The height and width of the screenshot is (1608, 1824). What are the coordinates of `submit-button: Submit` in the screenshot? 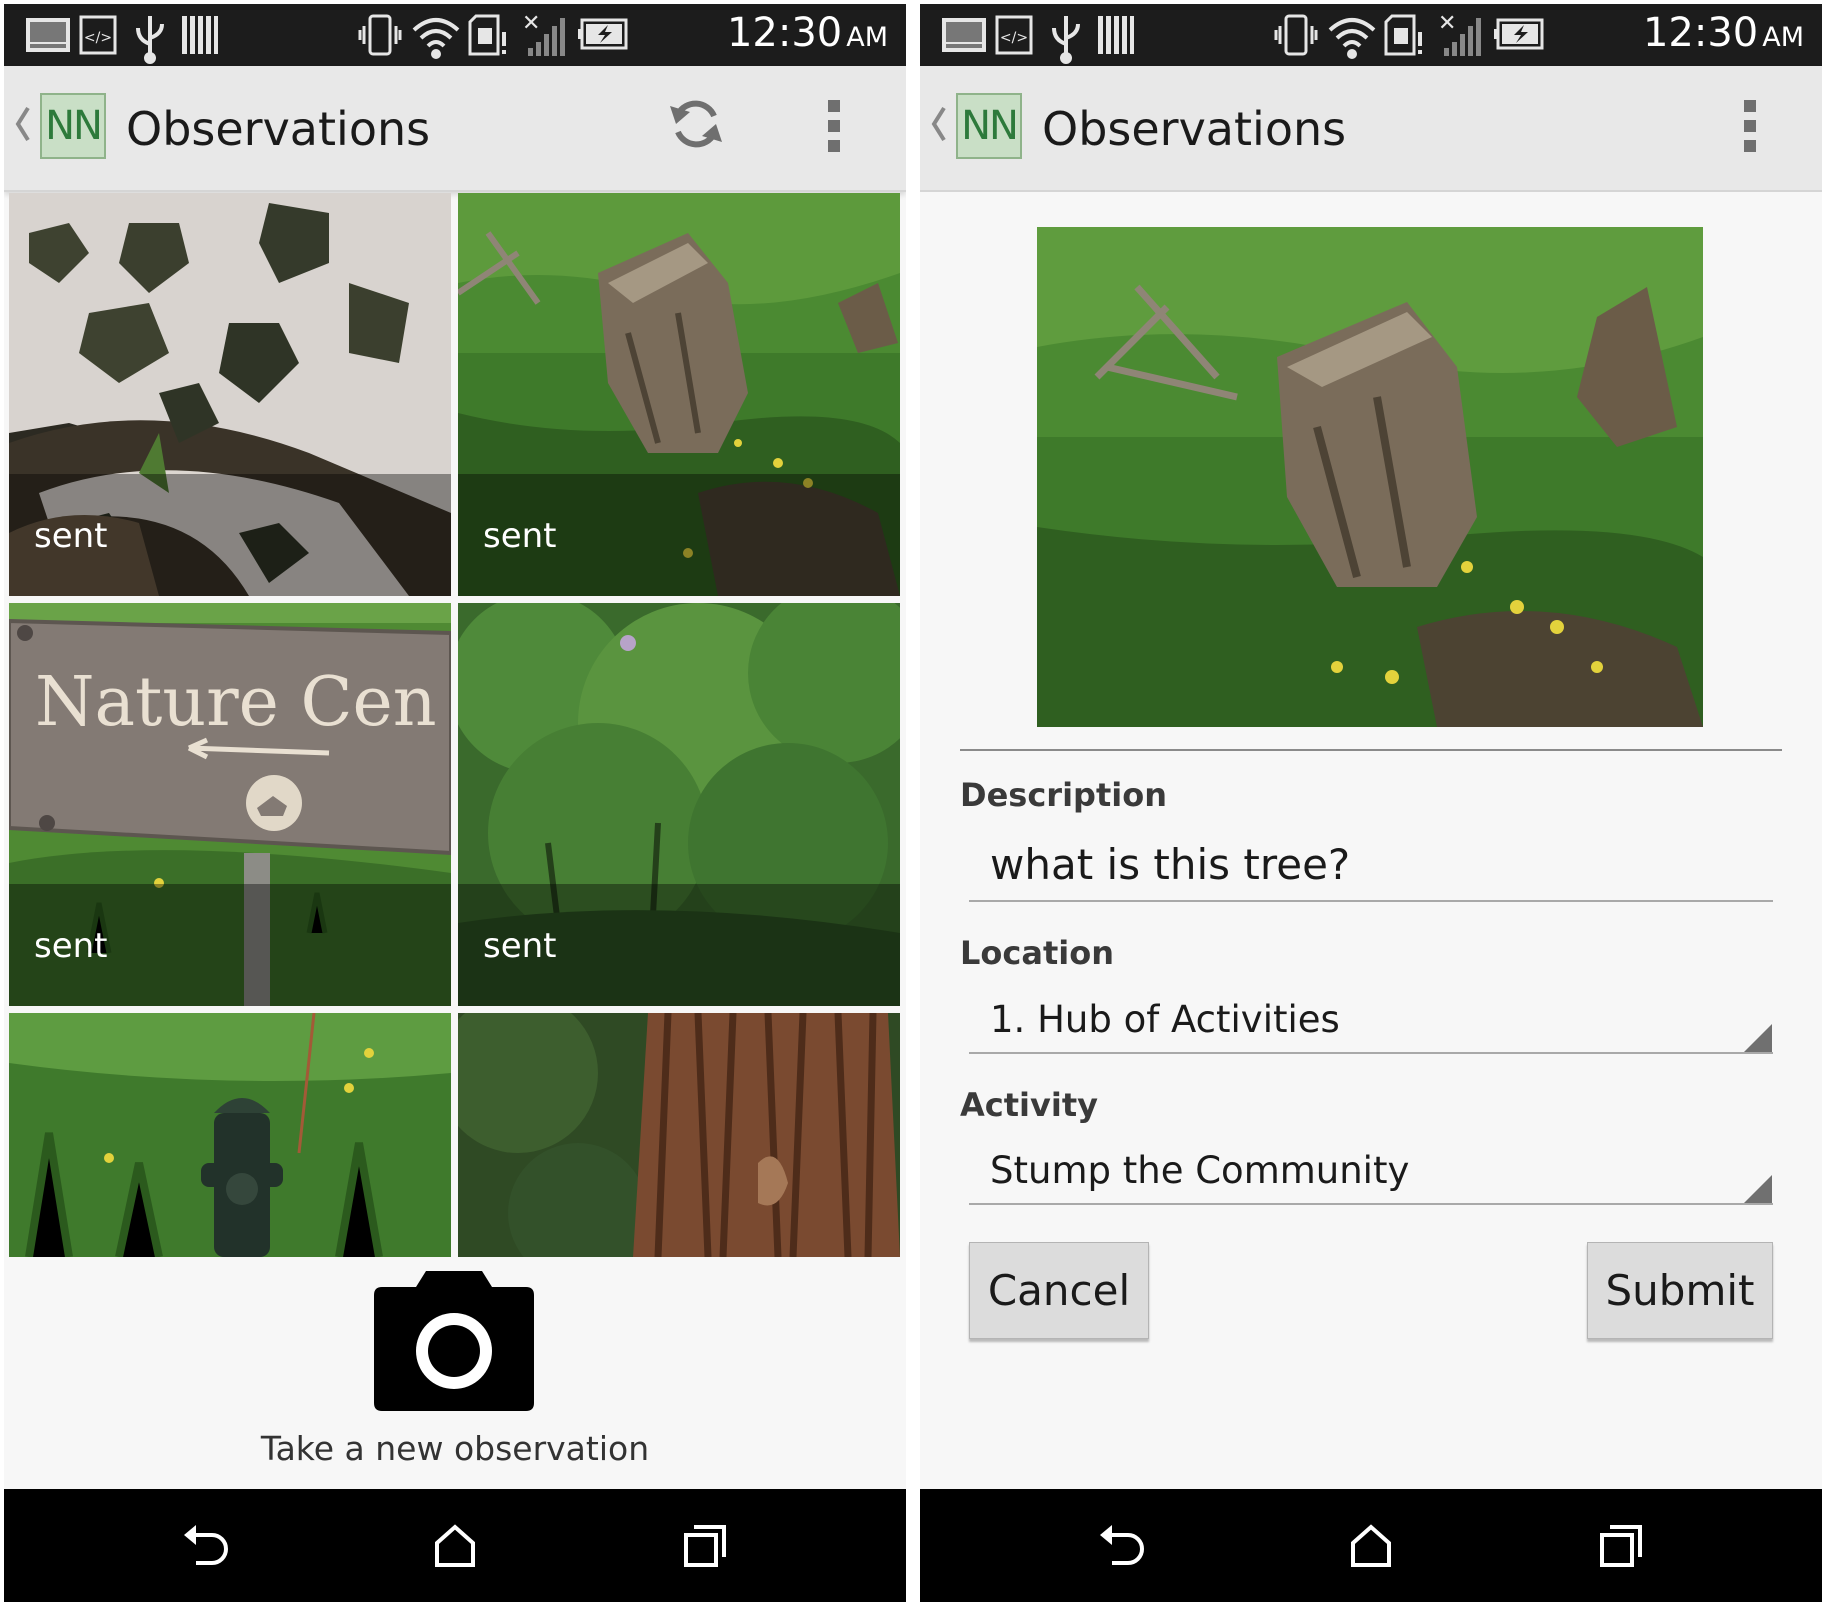 It's located at (1680, 1290).